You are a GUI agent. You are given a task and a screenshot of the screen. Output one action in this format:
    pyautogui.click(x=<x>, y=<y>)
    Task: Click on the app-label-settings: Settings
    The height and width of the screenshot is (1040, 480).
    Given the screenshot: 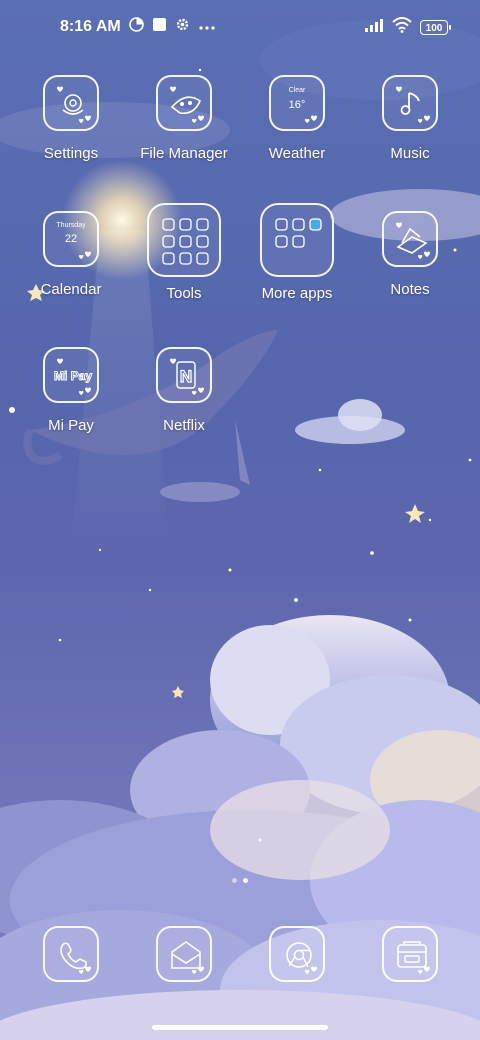 What is the action you would take?
    pyautogui.click(x=71, y=153)
    